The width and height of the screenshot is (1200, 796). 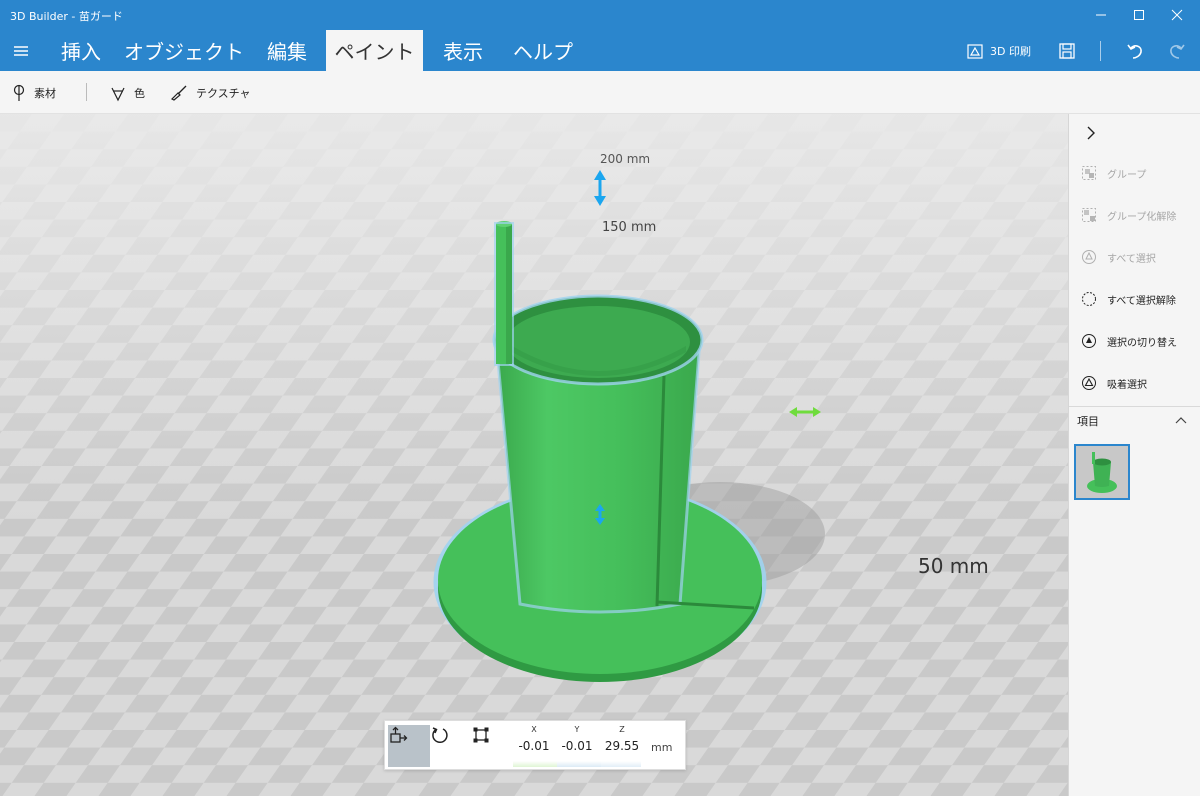 What do you see at coordinates (543, 50) in the screenshot?
I see `tab-help: ヘルプ` at bounding box center [543, 50].